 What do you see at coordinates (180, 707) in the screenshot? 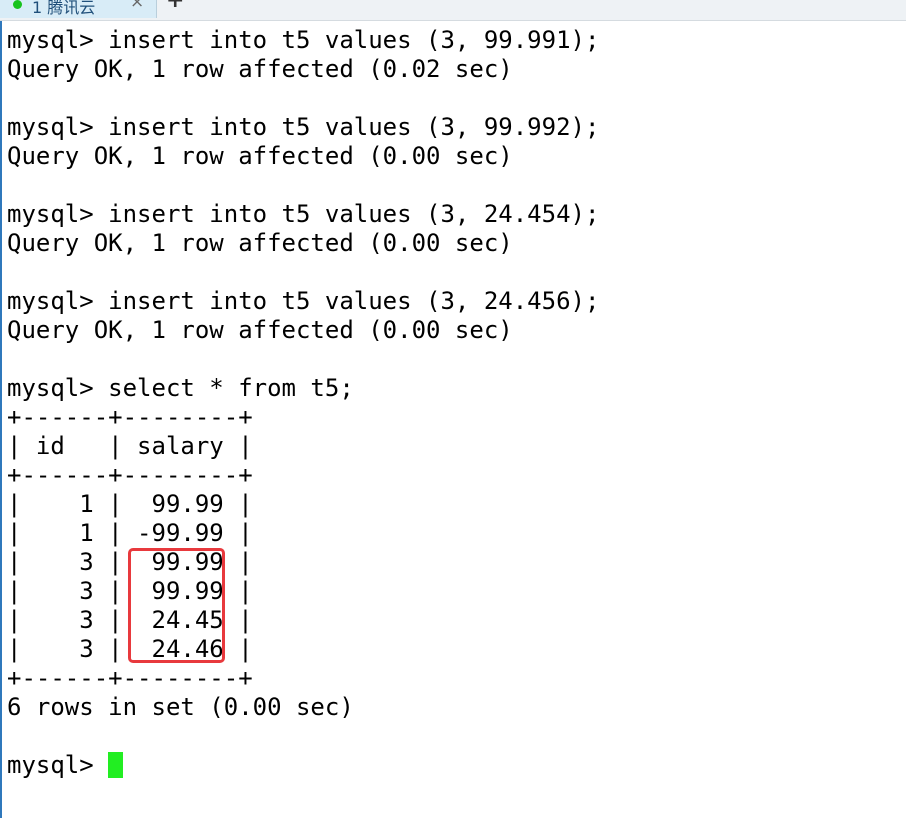
I see `terminal-line: 6 rows in set (0.00 sec)` at bounding box center [180, 707].